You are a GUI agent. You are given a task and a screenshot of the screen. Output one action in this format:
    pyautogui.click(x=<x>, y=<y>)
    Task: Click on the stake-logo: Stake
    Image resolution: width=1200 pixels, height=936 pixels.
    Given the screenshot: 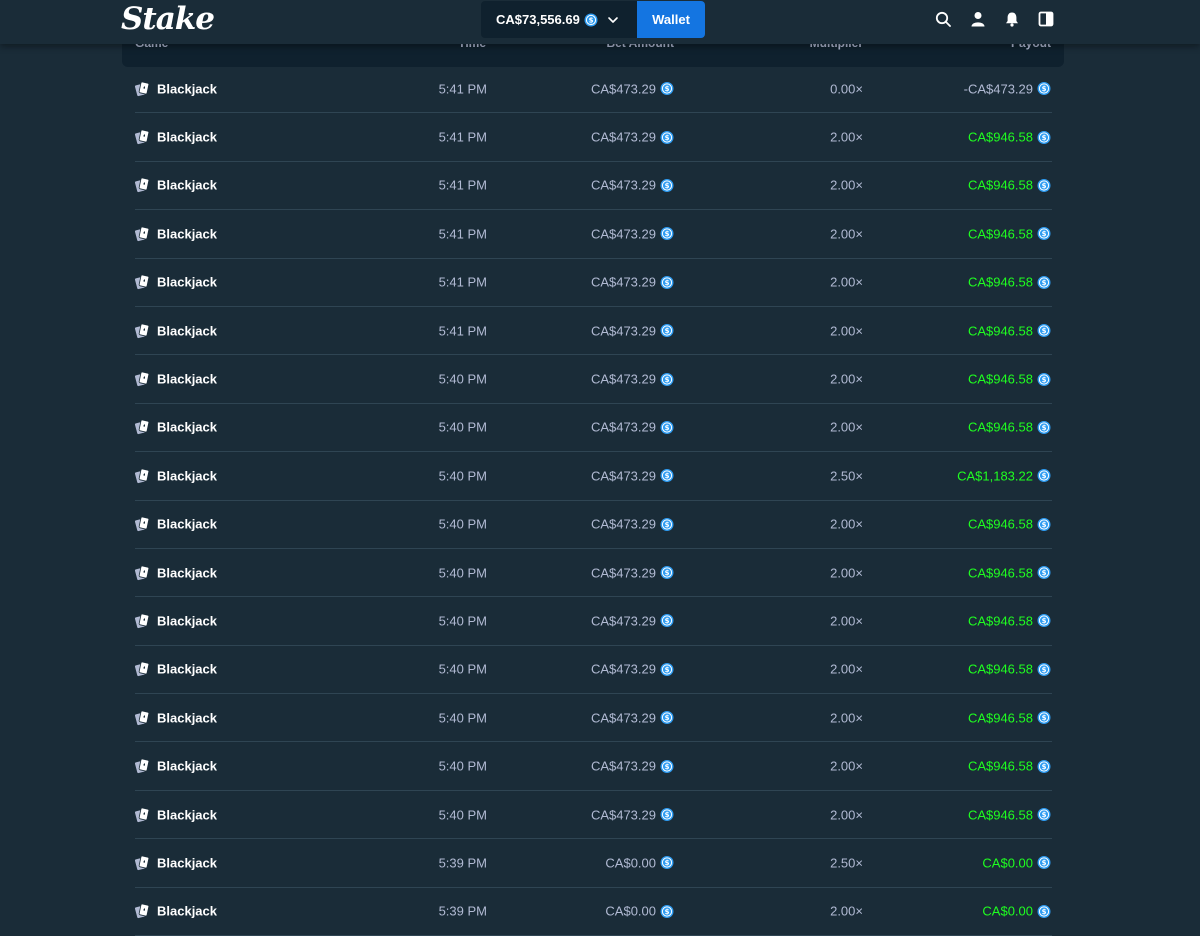 What is the action you would take?
    pyautogui.click(x=168, y=19)
    